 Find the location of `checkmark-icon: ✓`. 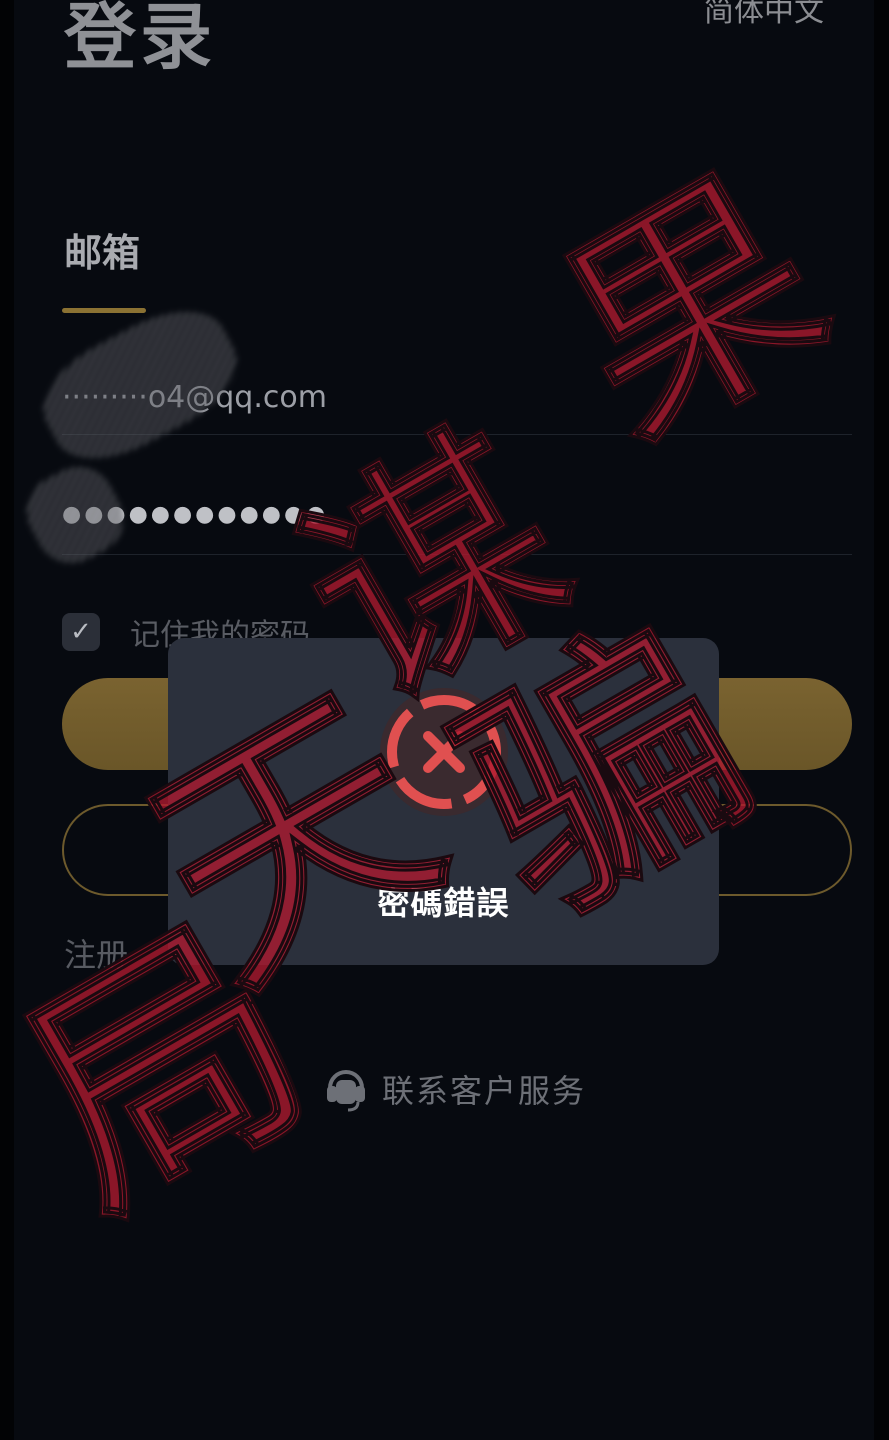

checkmark-icon: ✓ is located at coordinates (81, 632).